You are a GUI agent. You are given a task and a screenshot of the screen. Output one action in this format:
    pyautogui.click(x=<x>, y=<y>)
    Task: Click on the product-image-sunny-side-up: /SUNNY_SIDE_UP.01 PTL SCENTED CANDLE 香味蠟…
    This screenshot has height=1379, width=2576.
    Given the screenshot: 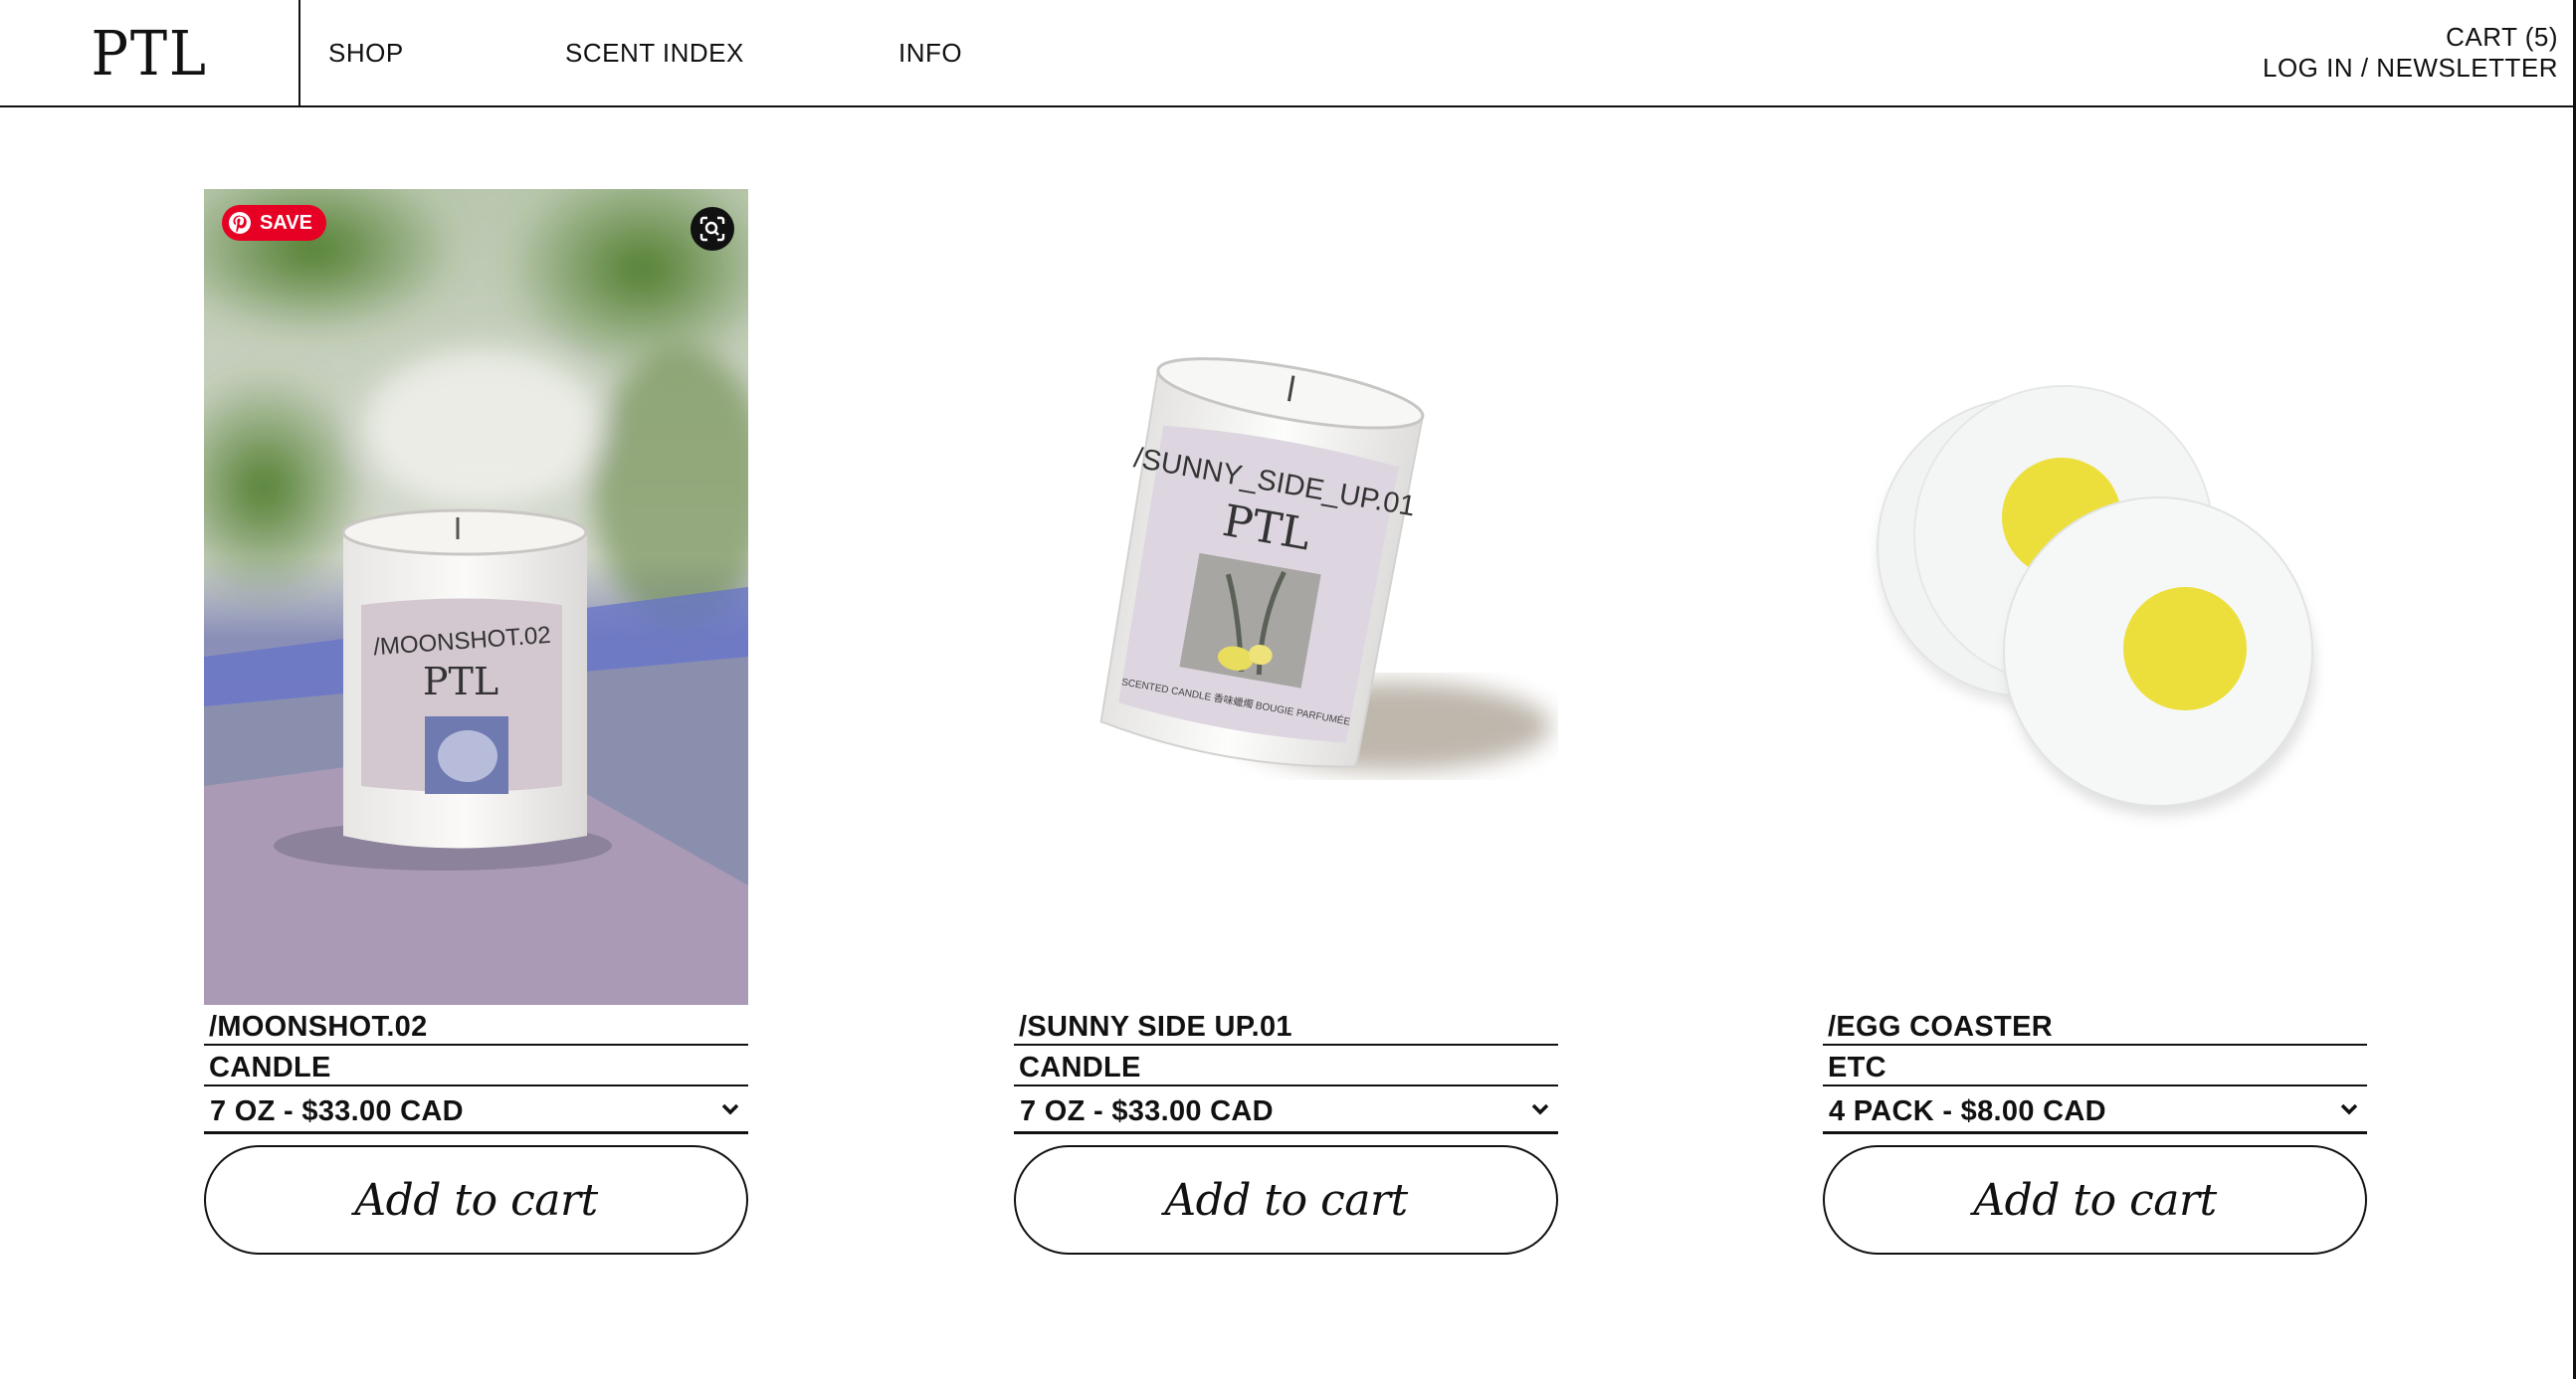 What is the action you would take?
    pyautogui.click(x=1286, y=597)
    